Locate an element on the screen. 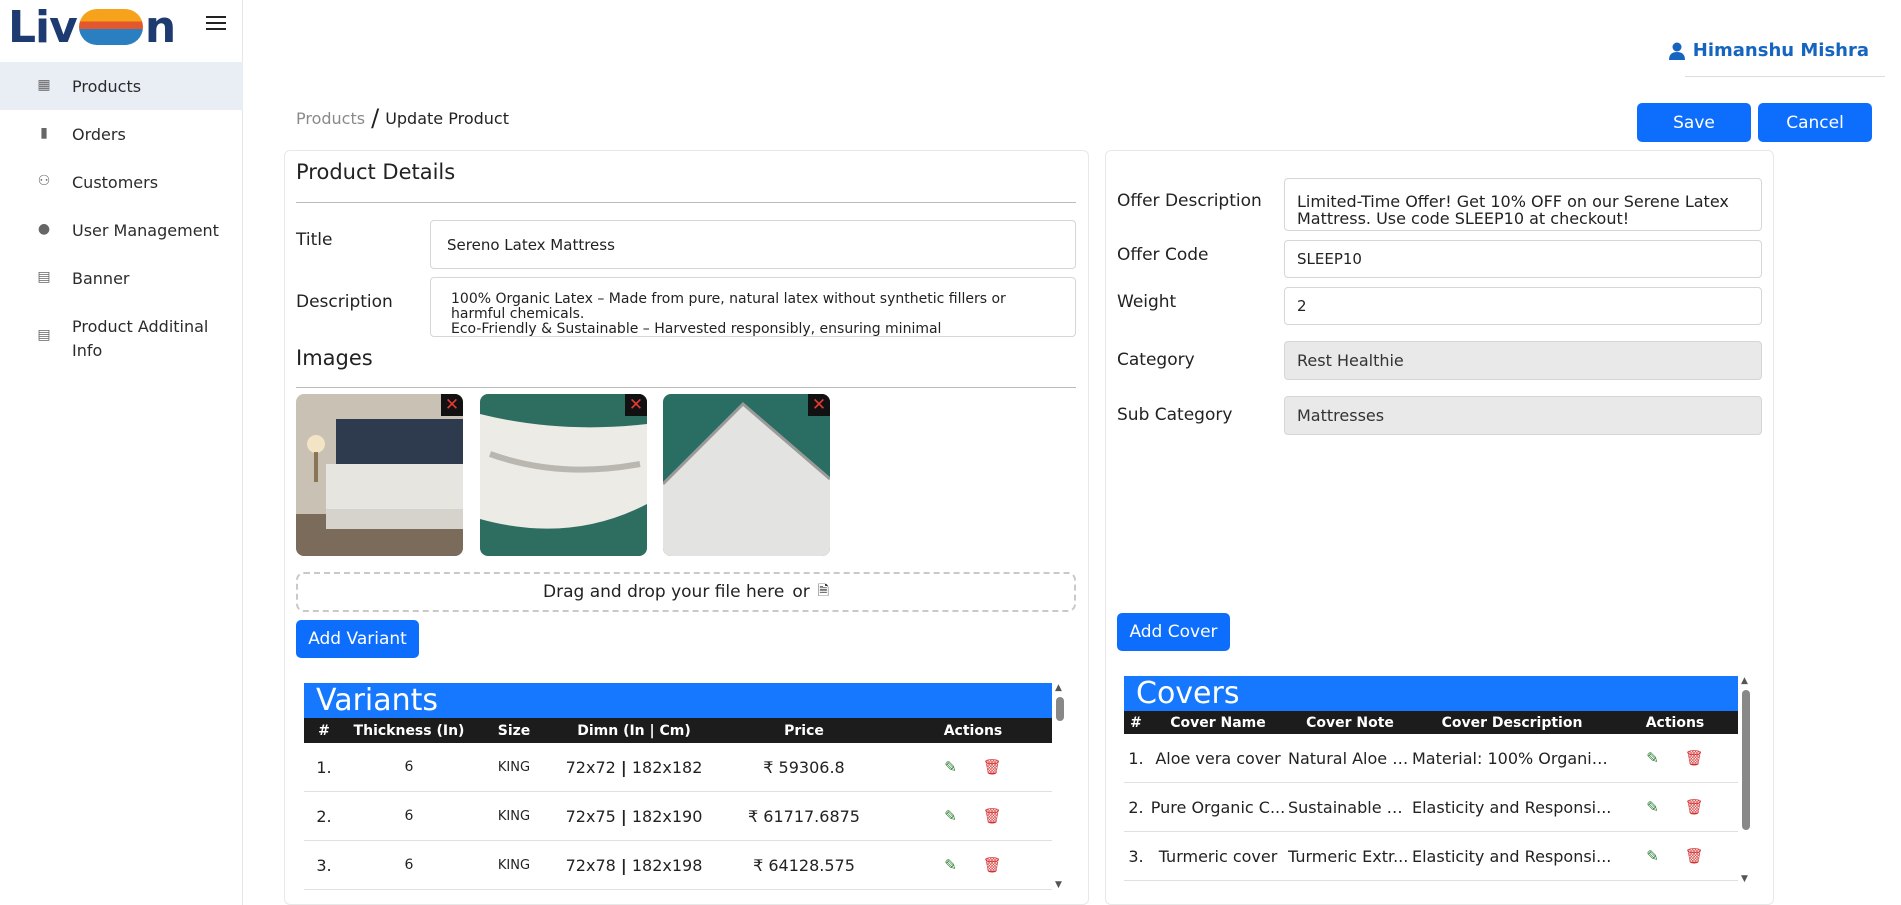  category-label: Category is located at coordinates (1156, 360).